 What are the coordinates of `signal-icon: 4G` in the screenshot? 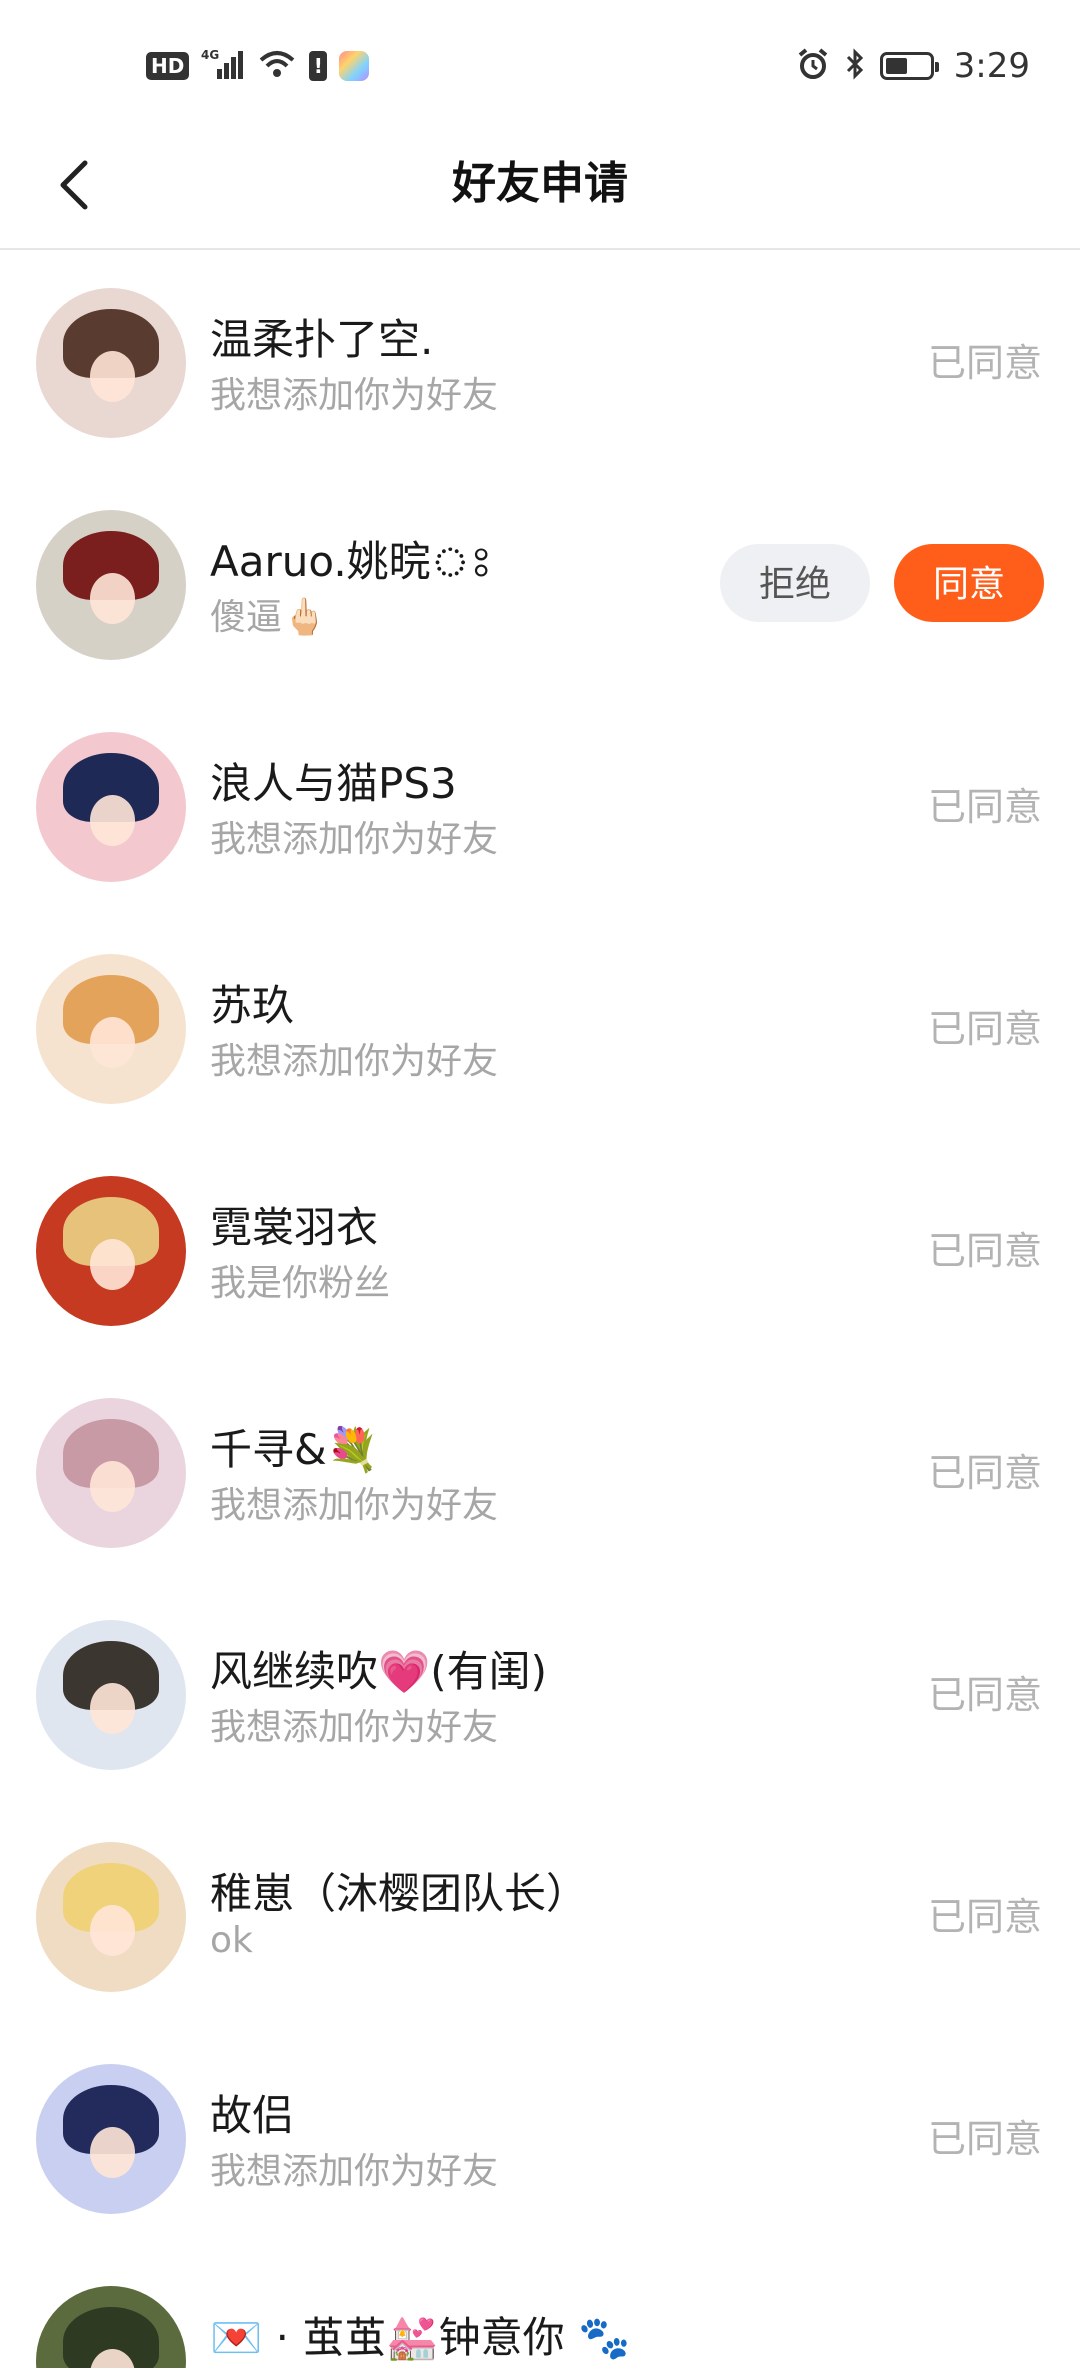 It's located at (223, 66).